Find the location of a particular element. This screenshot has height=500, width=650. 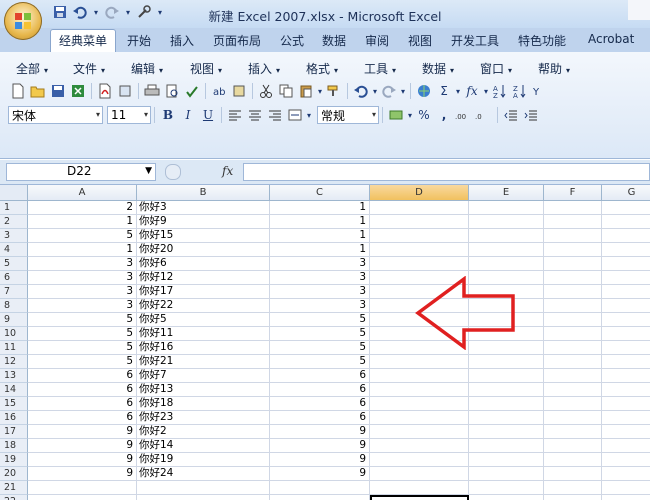

menu-tools: 工具 ▾ is located at coordinates (380, 68).